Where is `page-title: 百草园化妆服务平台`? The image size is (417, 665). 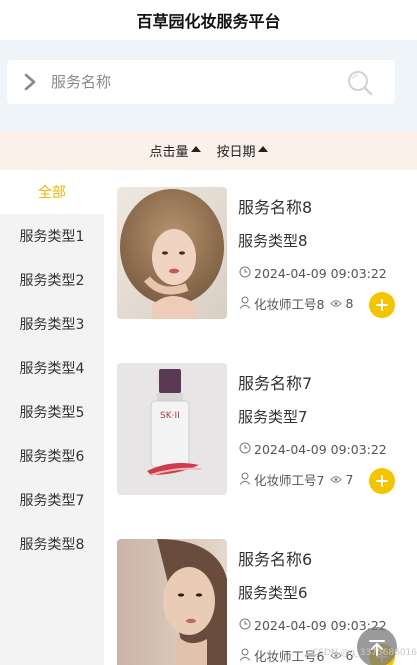
page-title: 百草园化妆服务平台 is located at coordinates (208, 21).